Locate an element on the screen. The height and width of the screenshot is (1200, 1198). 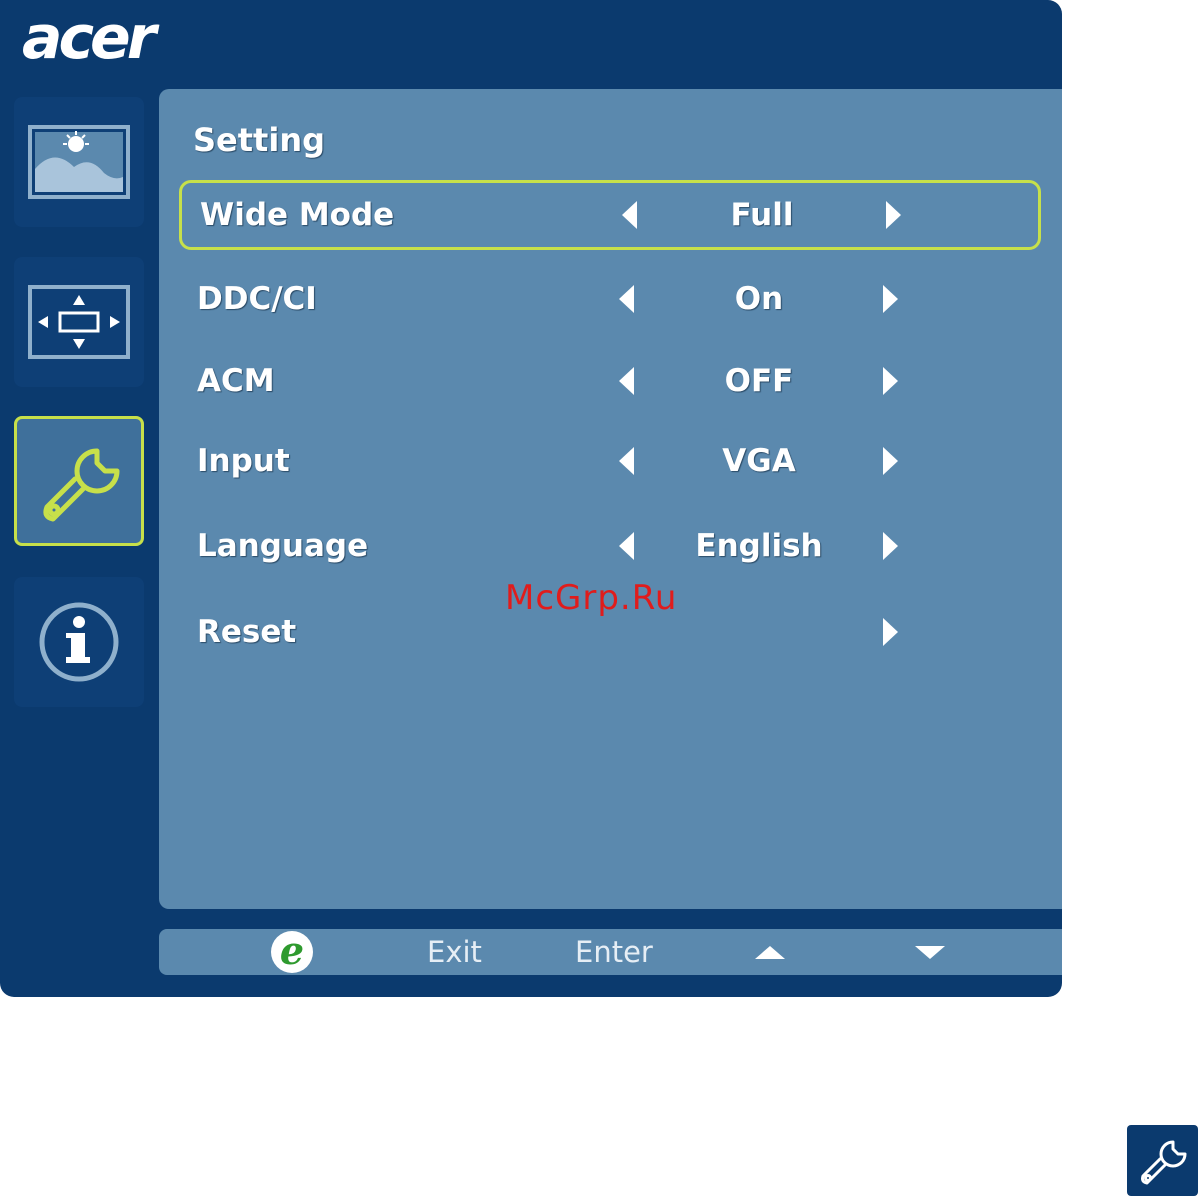
menu-row-ddc-ci: DDC/CI On is located at coordinates (610, 299).